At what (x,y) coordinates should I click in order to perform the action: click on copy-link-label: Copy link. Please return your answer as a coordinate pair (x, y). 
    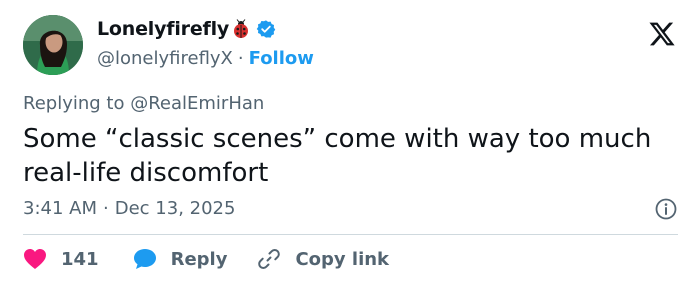
    Looking at the image, I should click on (342, 259).